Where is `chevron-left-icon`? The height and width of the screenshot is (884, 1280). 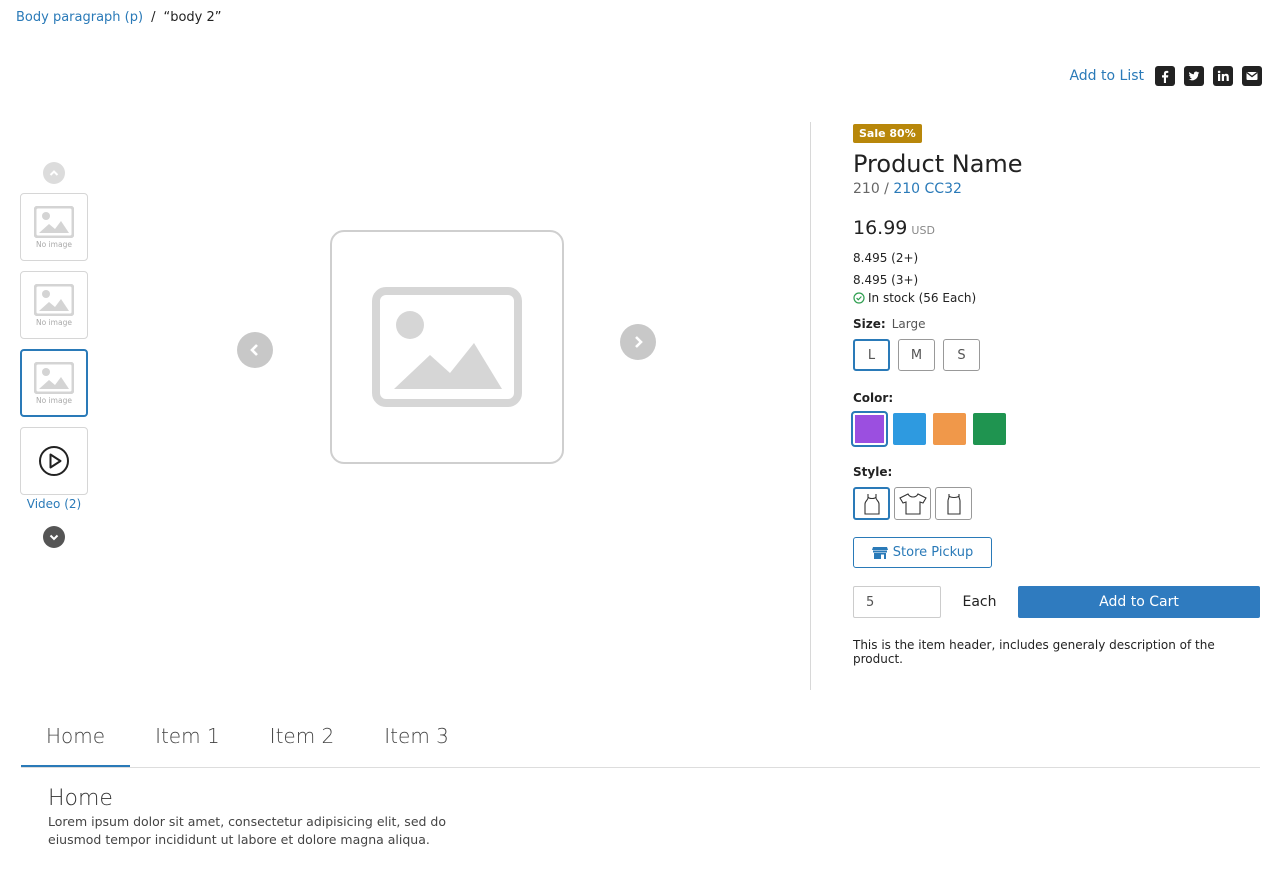
chevron-left-icon is located at coordinates (254, 350).